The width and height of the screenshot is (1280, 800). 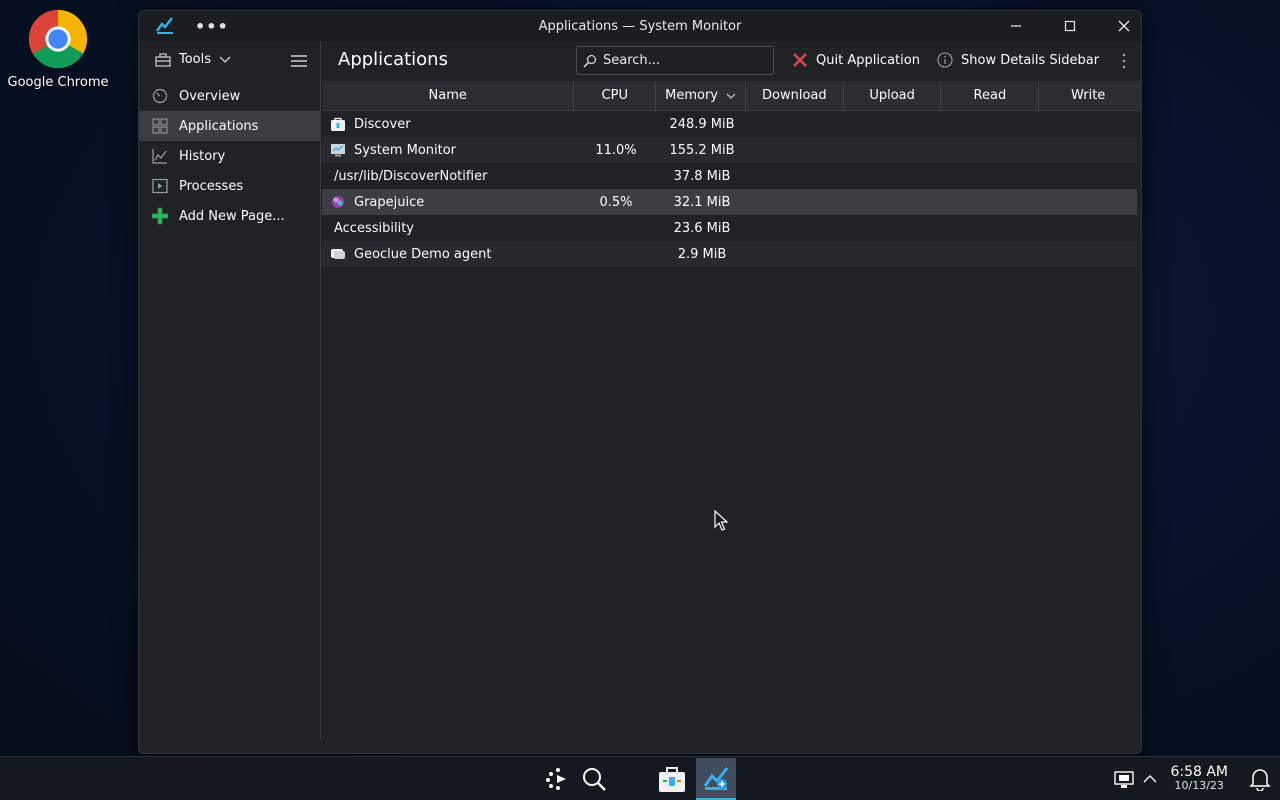 I want to click on titlebar: ••• Applications — System Monitor, so click(x=640, y=26).